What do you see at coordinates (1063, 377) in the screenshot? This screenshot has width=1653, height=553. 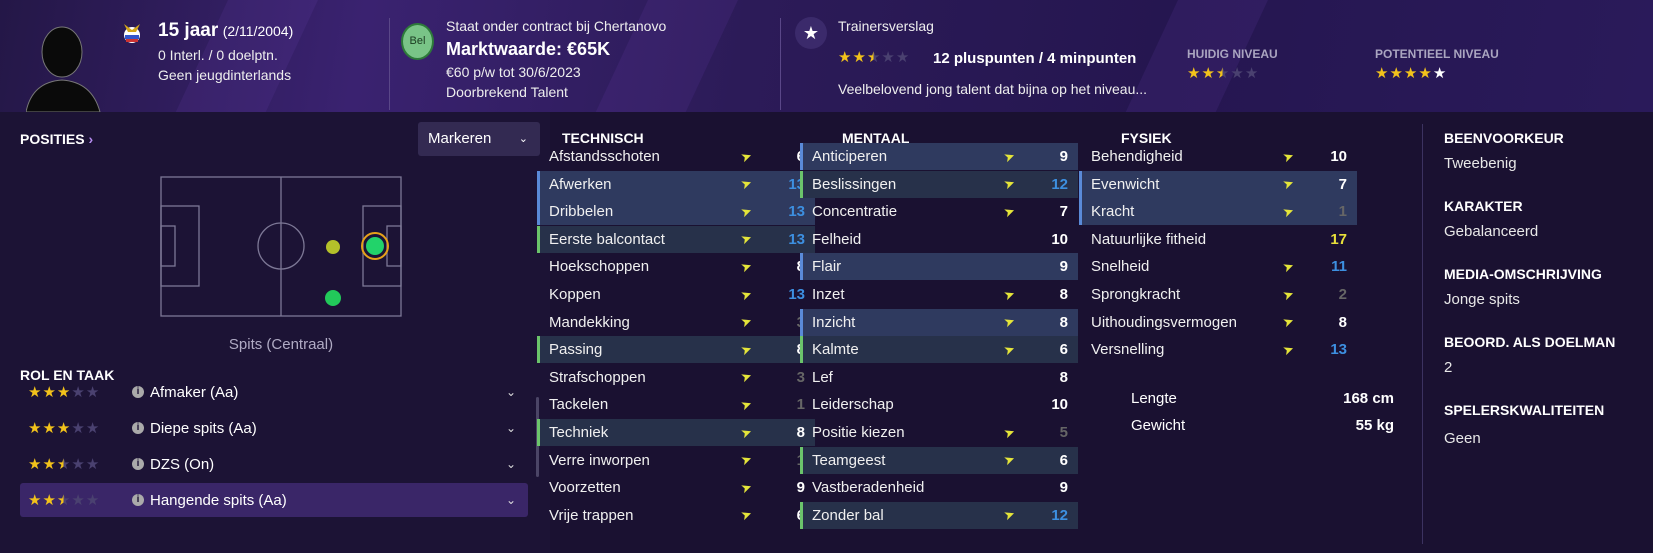 I see `attribute-value: 8` at bounding box center [1063, 377].